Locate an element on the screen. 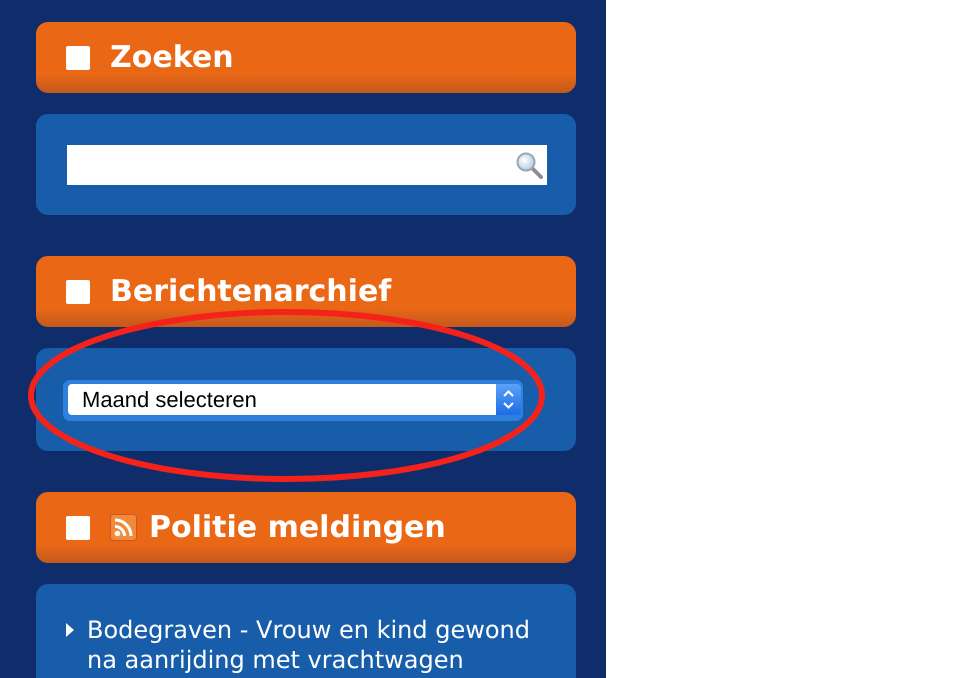 Image resolution: width=960 pixels, height=678 pixels. chevron-updown-icon is located at coordinates (508, 399).